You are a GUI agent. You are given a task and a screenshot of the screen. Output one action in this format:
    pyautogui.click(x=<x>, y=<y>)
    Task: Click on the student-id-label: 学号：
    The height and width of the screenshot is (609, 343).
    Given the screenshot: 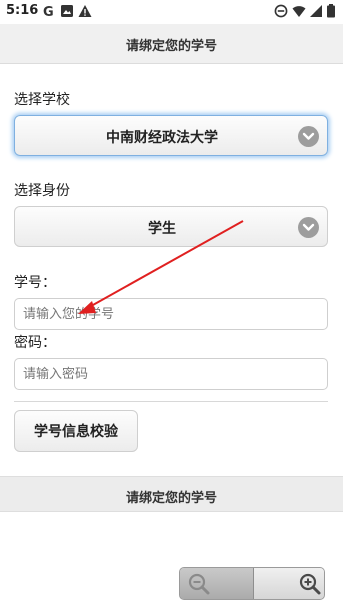 What is the action you would take?
    pyautogui.click(x=35, y=283)
    